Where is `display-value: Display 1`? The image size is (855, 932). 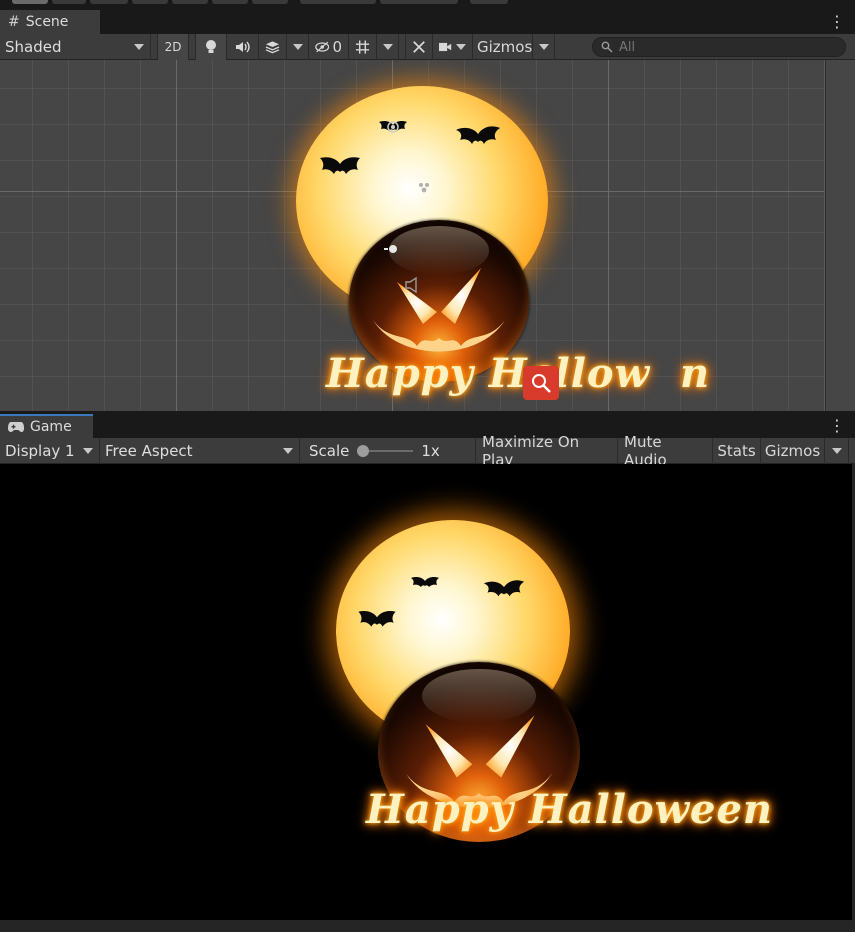
display-value: Display 1 is located at coordinates (40, 450).